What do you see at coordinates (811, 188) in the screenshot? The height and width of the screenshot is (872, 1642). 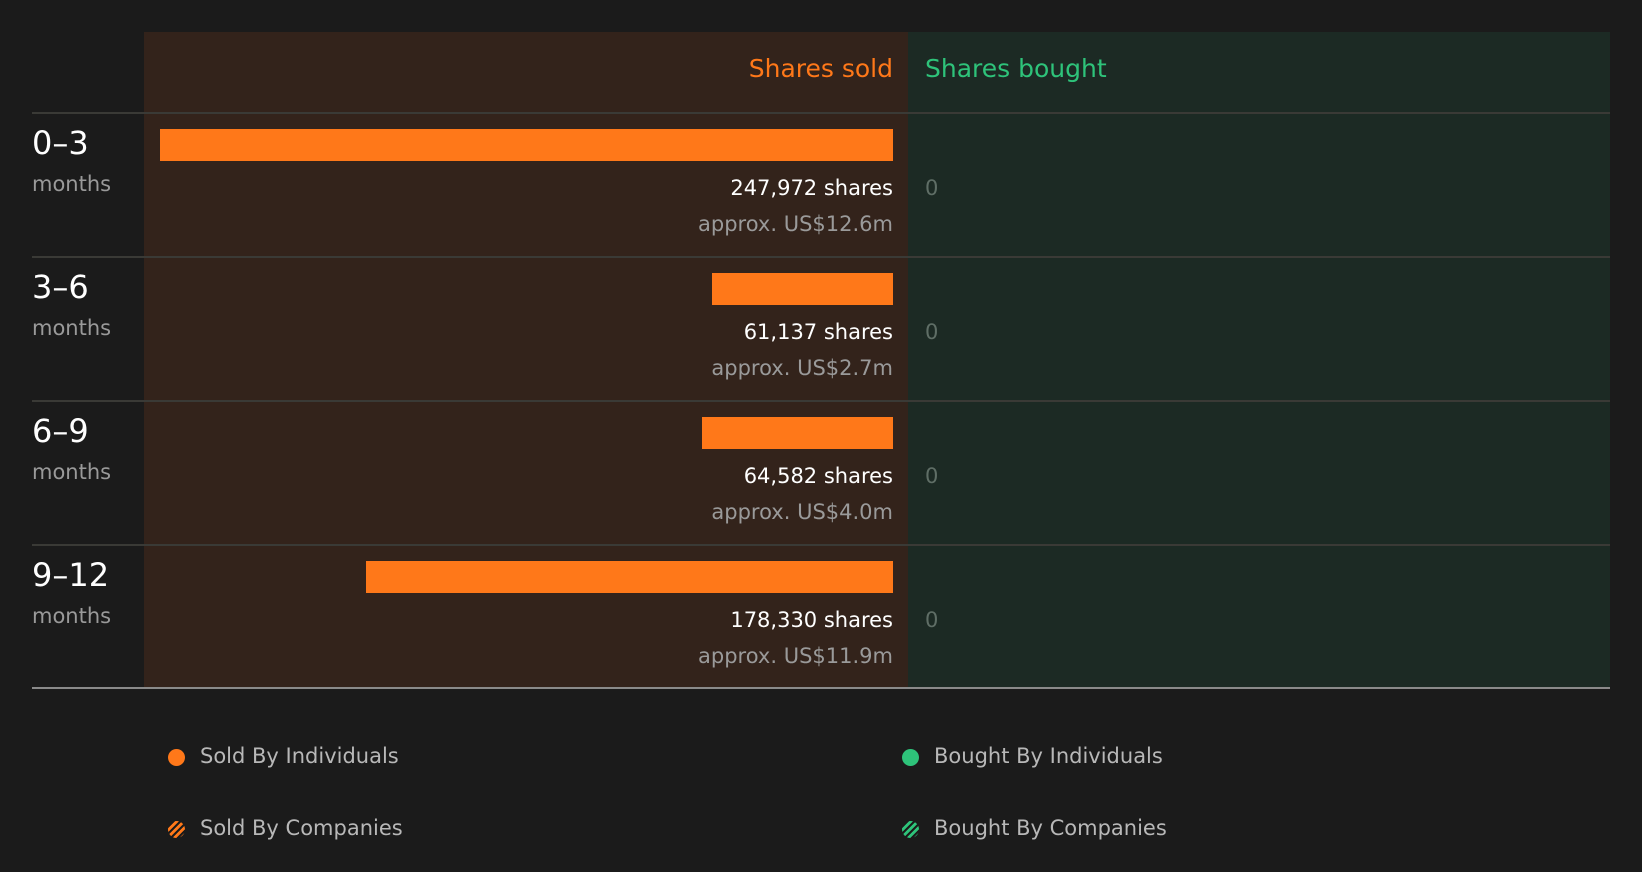 I see `sold-shares-label: 247,972 shares` at bounding box center [811, 188].